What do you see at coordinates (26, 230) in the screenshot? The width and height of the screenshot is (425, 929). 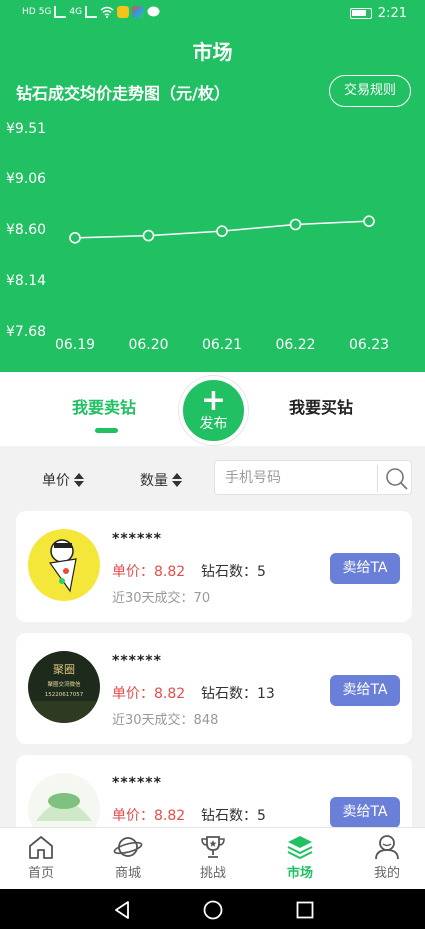 I see `y-tick-label: ¥8.60` at bounding box center [26, 230].